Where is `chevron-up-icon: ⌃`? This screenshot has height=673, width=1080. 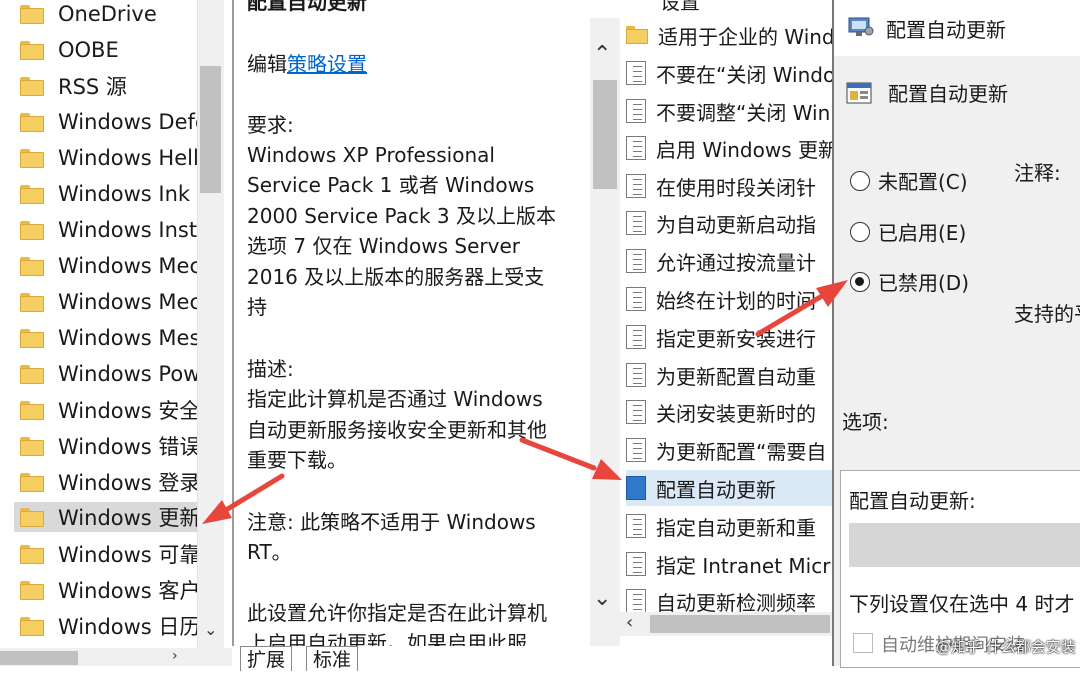
chevron-up-icon: ⌃ is located at coordinates (602, 54).